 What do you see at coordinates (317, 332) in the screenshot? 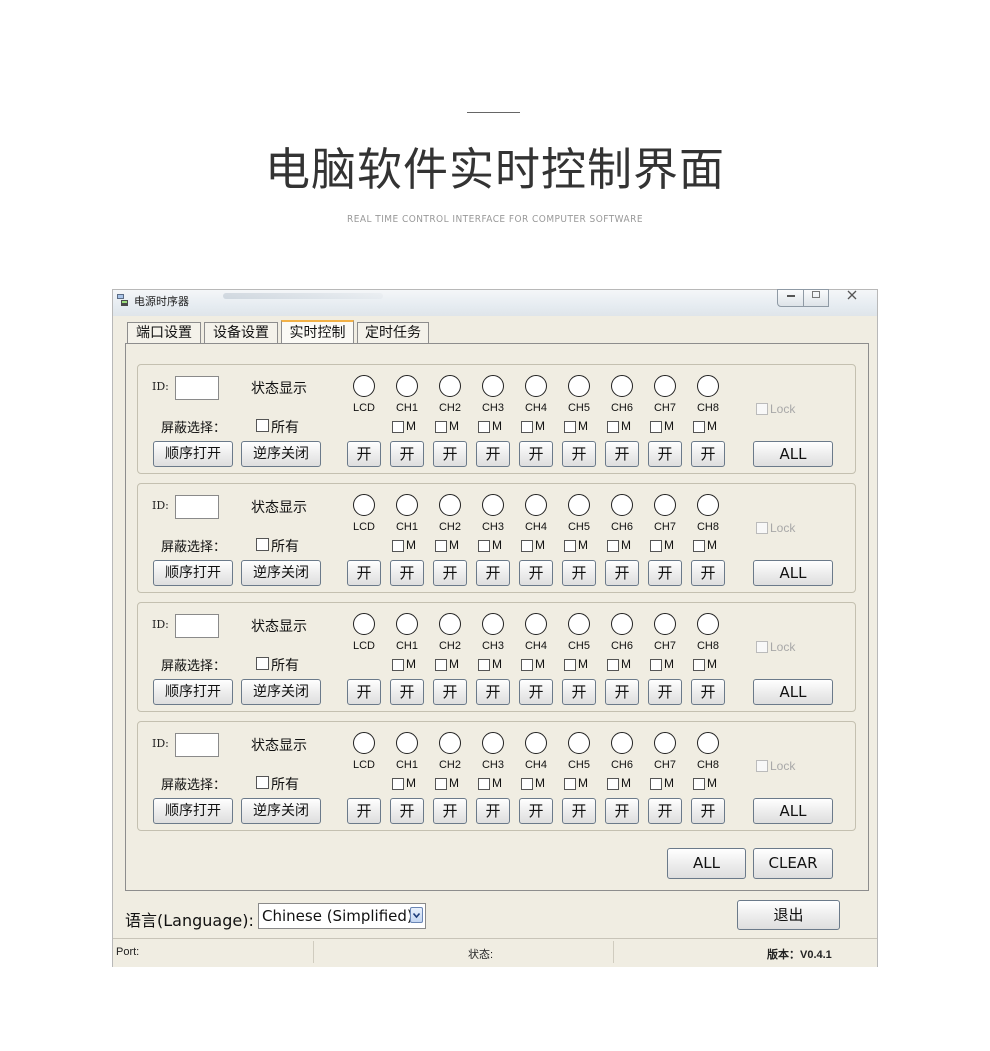
I see `tab-realtime-control: 实时控制` at bounding box center [317, 332].